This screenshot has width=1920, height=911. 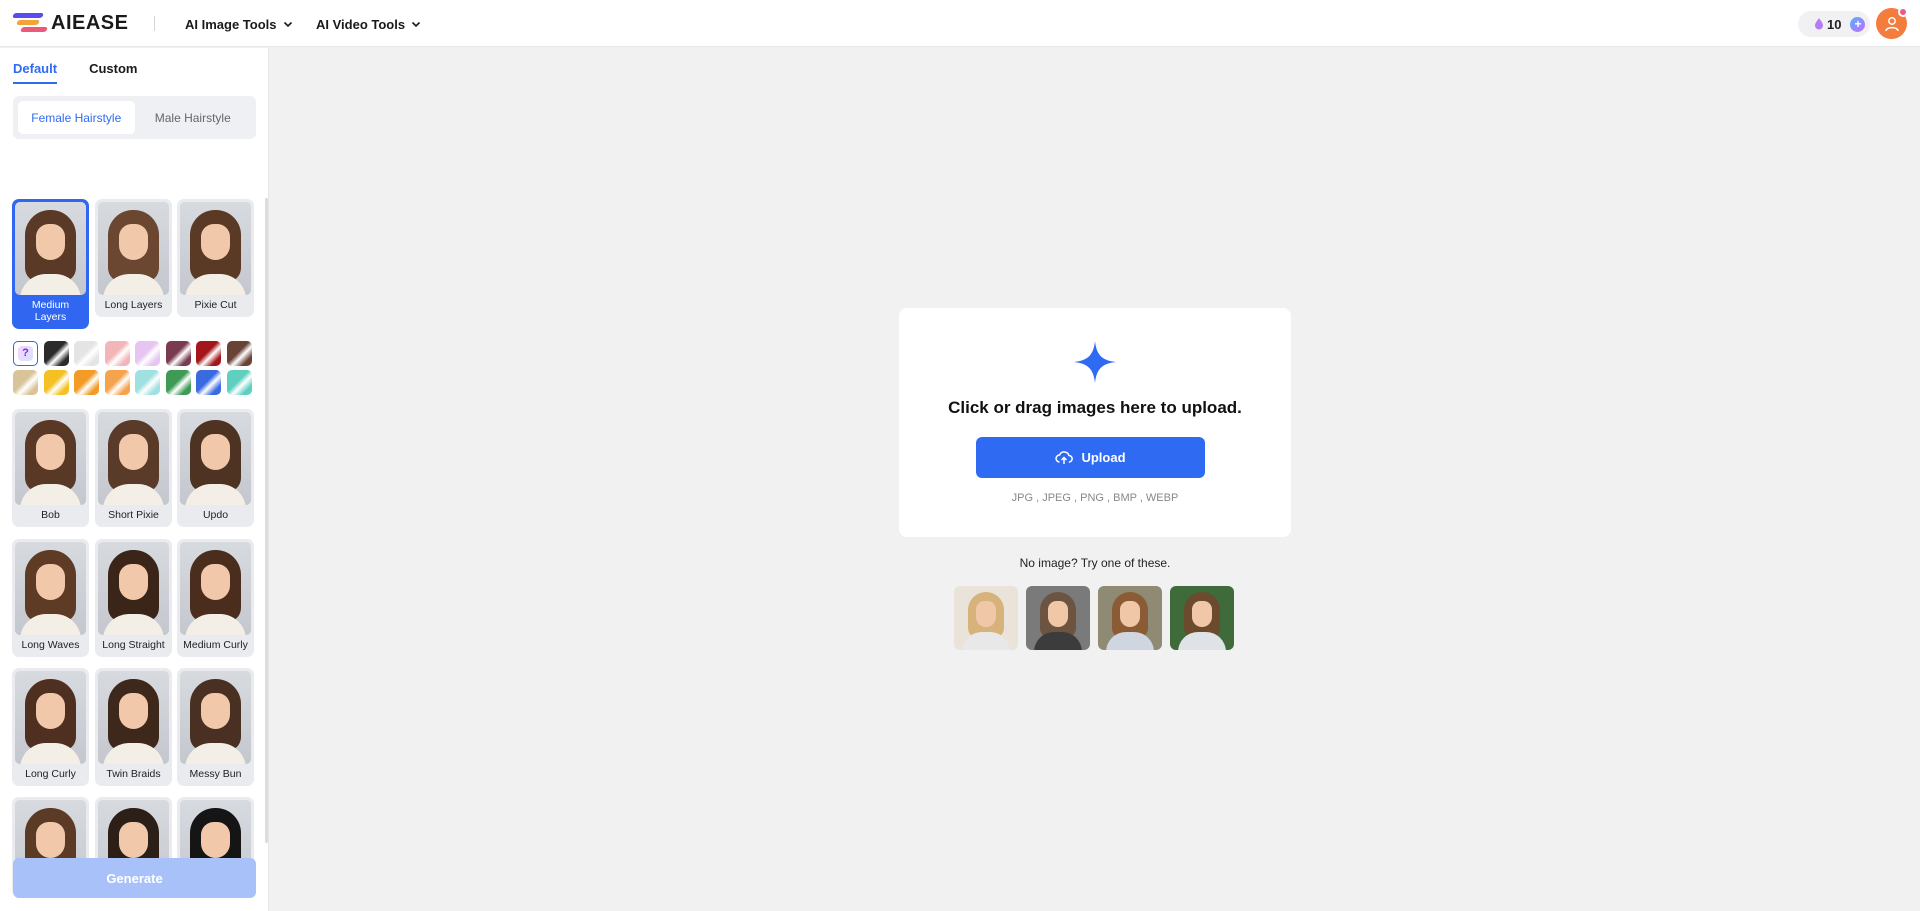 I want to click on gem-icon, so click(x=1819, y=24).